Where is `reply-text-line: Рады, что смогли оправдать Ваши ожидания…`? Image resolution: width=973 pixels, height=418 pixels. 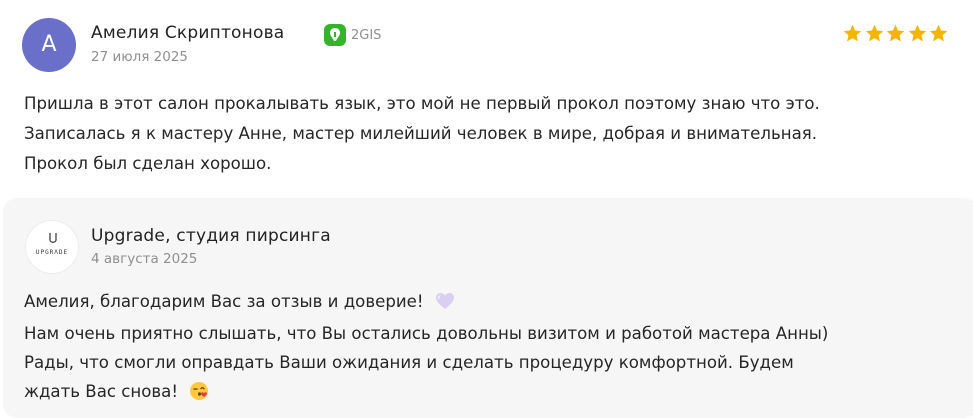 reply-text-line: Рады, что смогли оправдать Ваши ожидания… is located at coordinates (409, 362).